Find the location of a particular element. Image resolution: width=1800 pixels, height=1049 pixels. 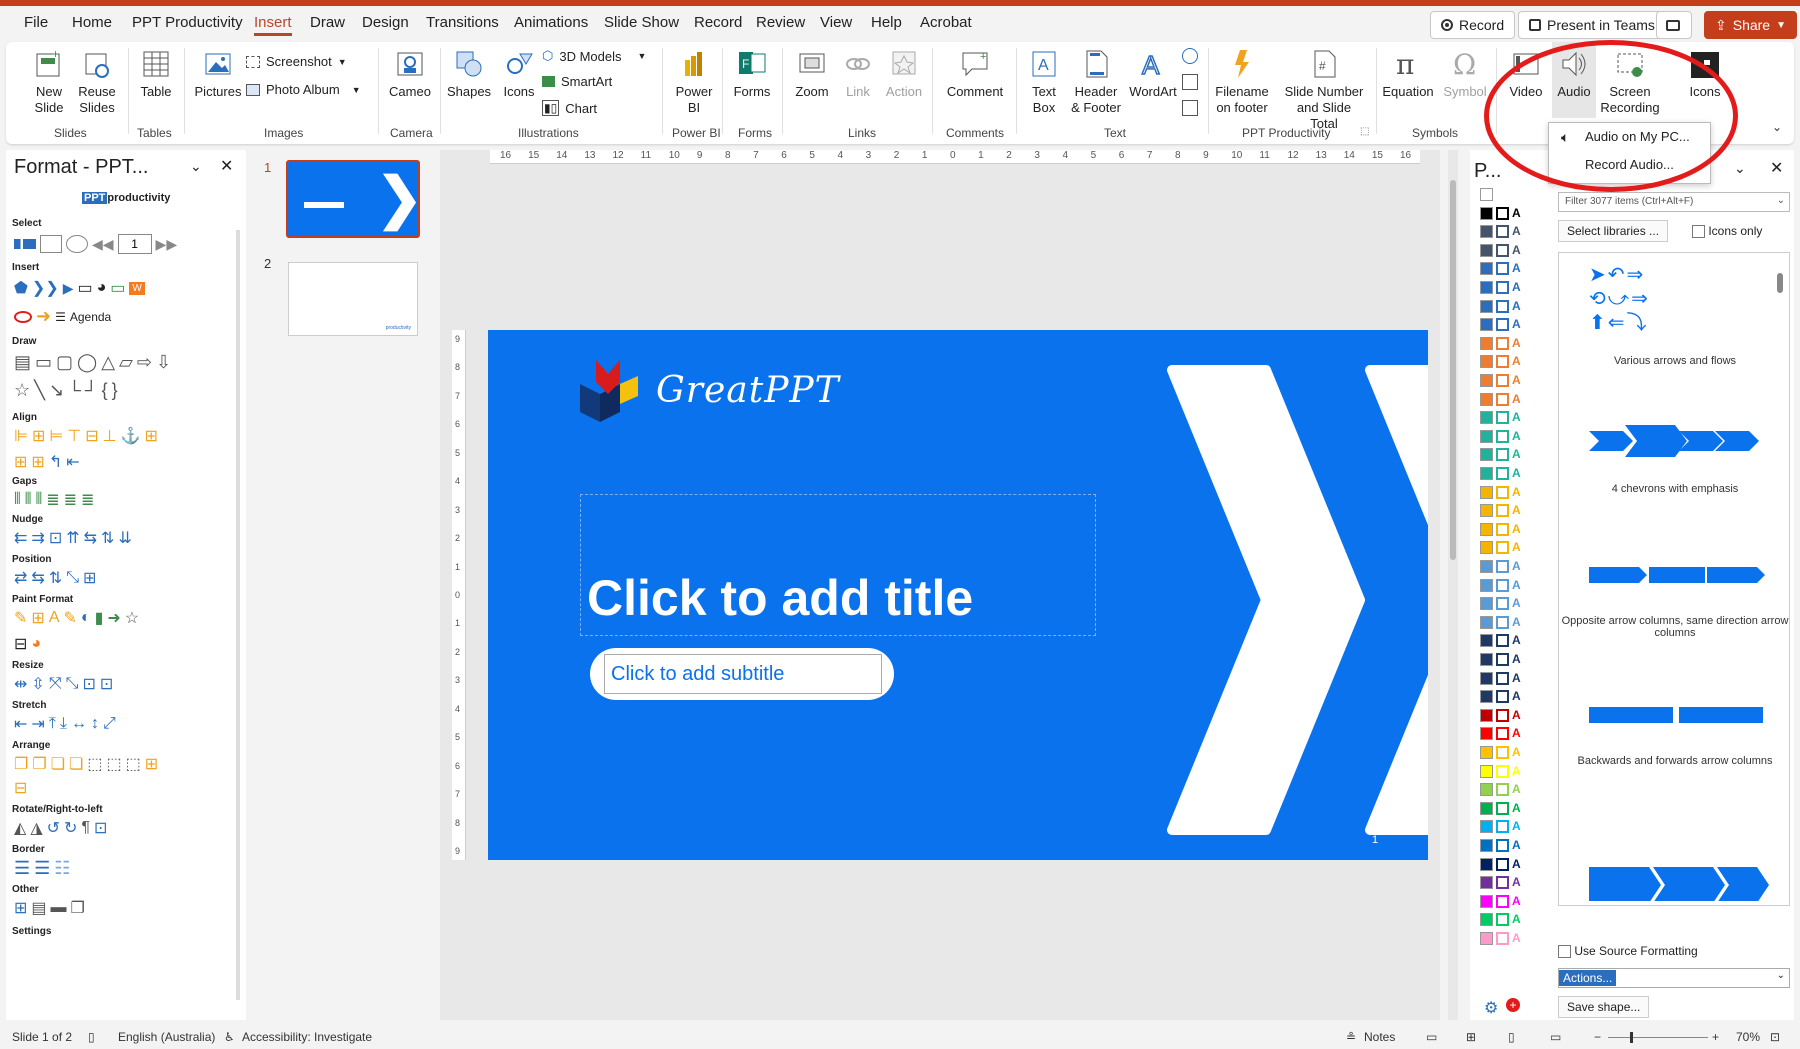

subtitle-pill: Click to add subtitle is located at coordinates (742, 674).